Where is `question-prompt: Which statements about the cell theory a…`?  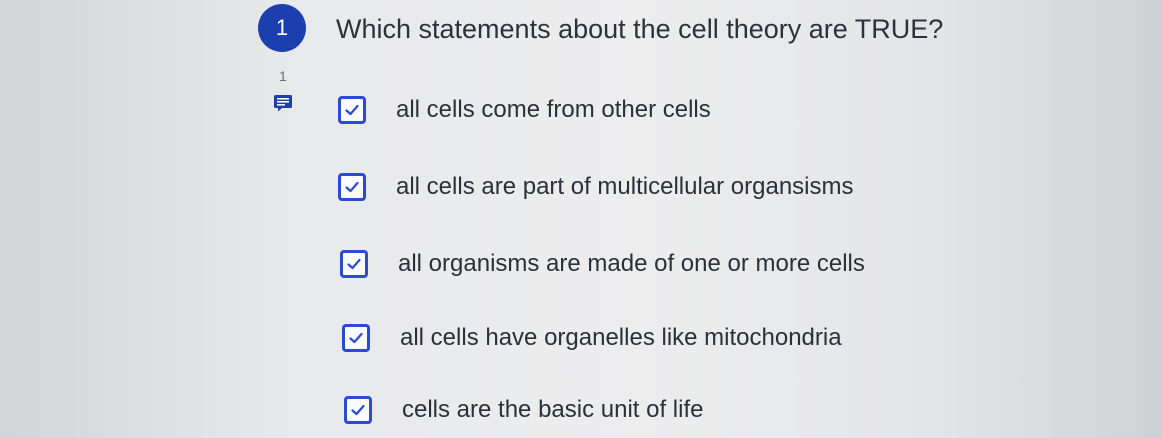
question-prompt: Which statements about the cell theory a… is located at coordinates (640, 29).